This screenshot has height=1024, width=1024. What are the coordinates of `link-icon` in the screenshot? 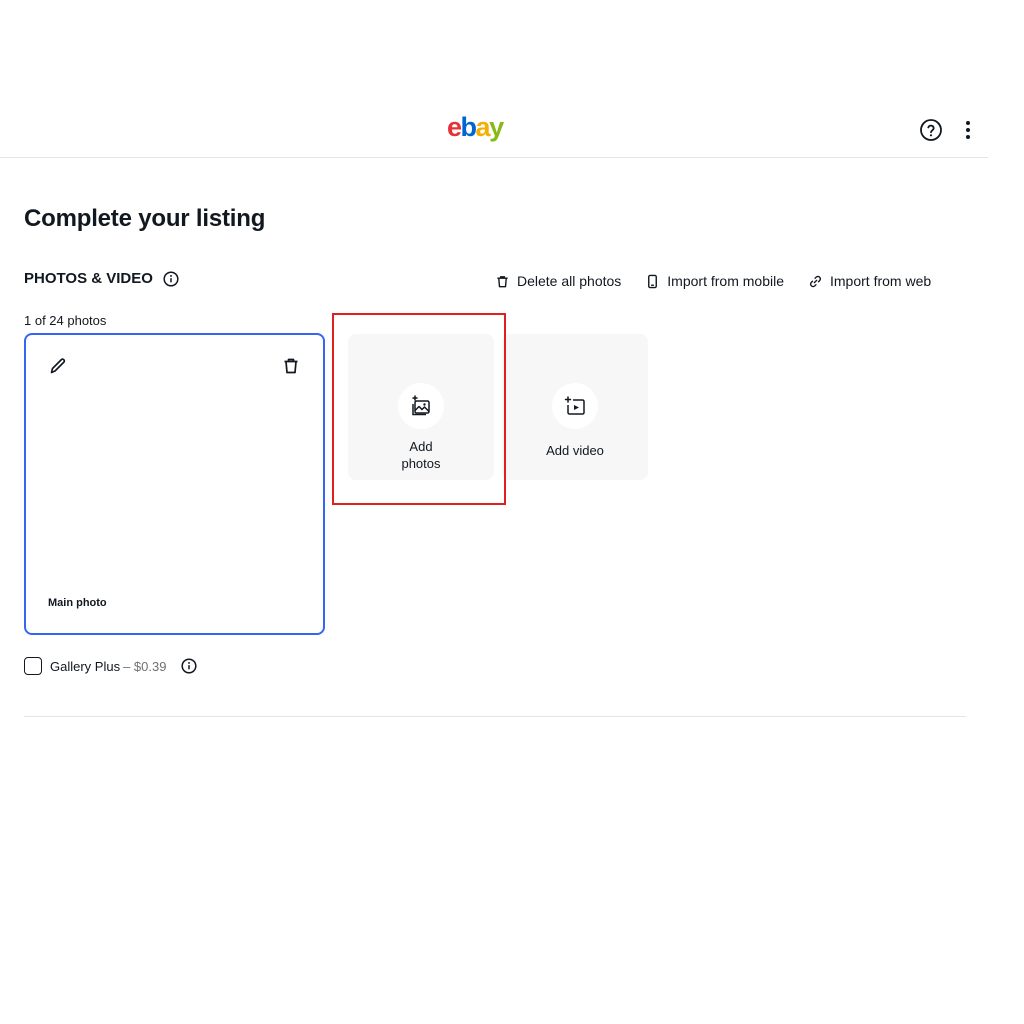 It's located at (815, 281).